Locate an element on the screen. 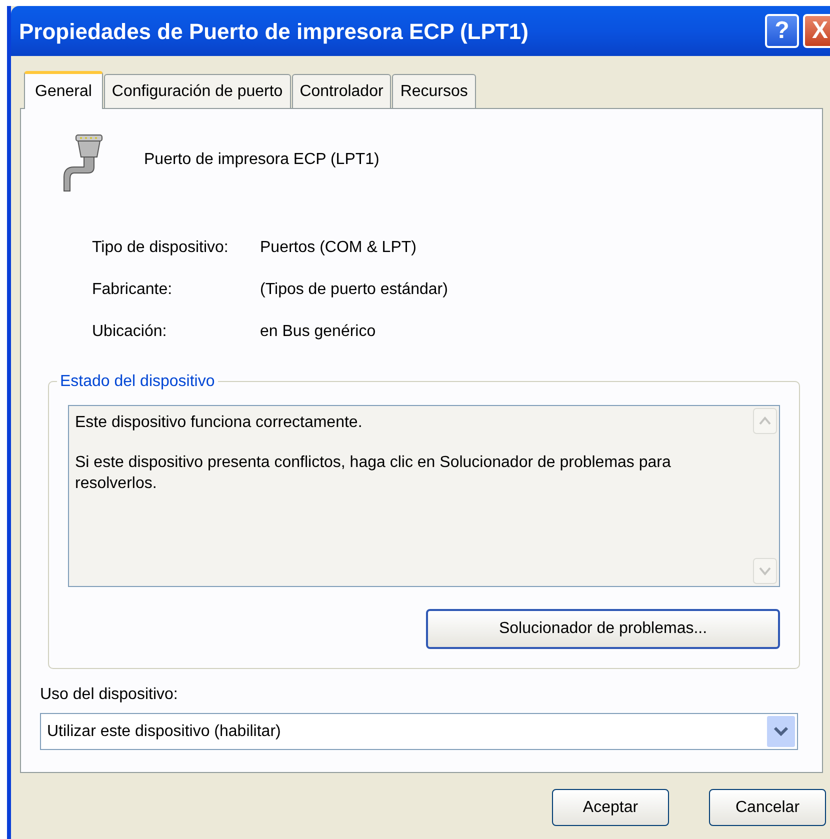 The height and width of the screenshot is (839, 830). scroll-down-icon is located at coordinates (765, 571).